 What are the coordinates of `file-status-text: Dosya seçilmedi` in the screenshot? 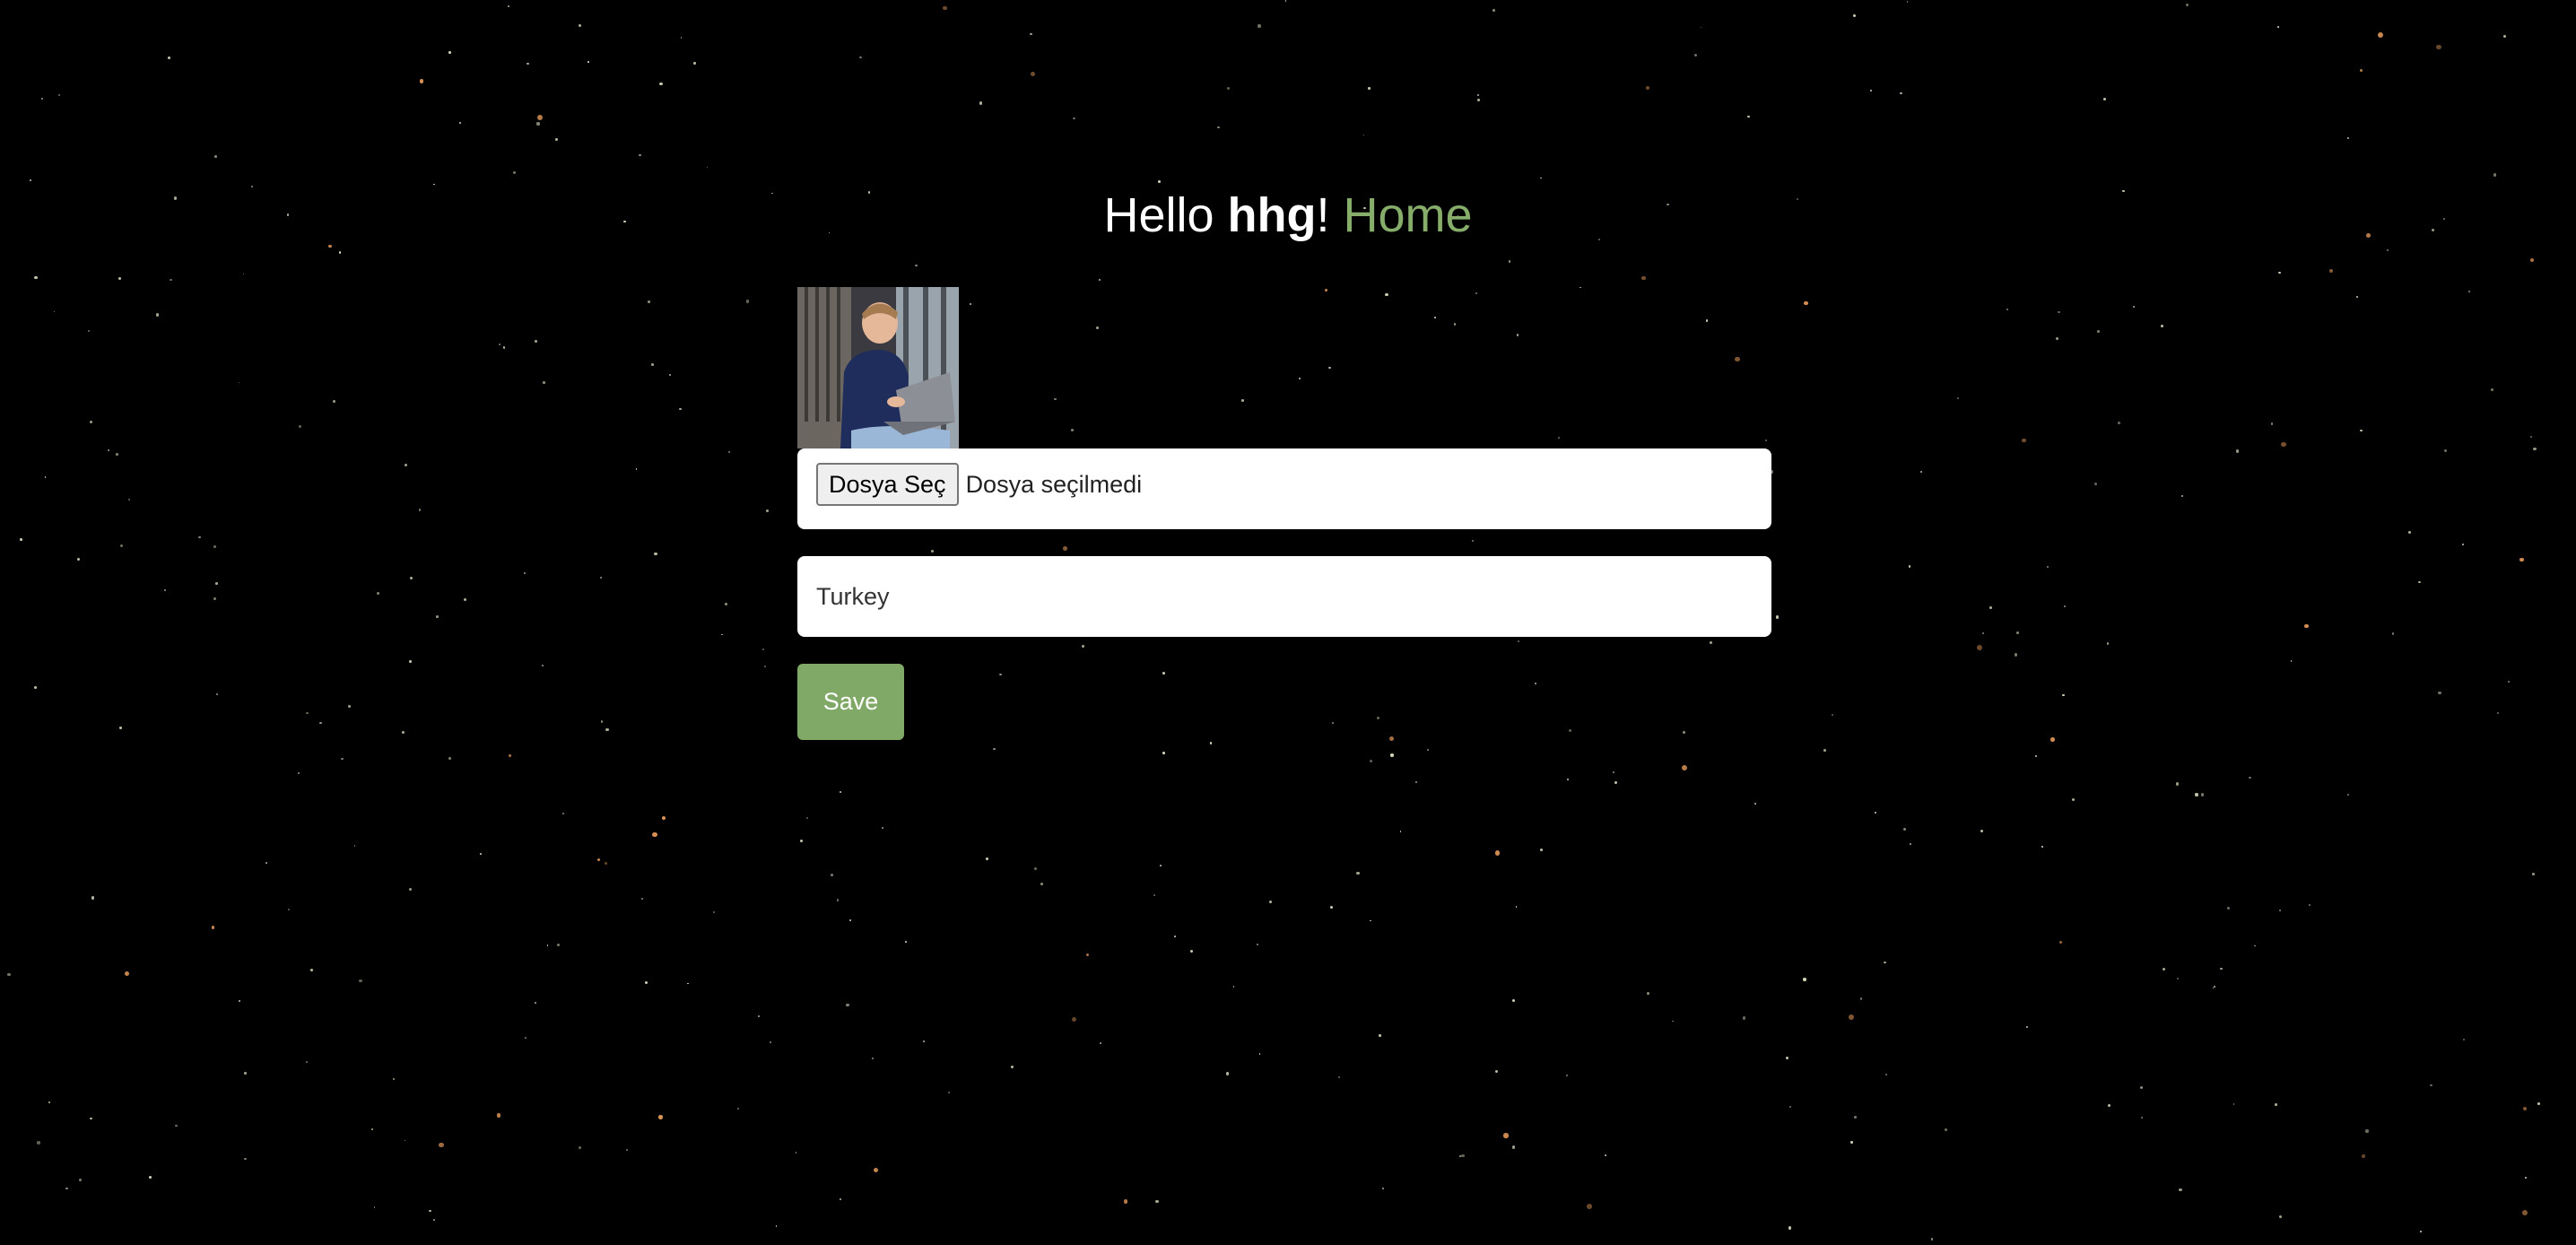 It's located at (1054, 484).